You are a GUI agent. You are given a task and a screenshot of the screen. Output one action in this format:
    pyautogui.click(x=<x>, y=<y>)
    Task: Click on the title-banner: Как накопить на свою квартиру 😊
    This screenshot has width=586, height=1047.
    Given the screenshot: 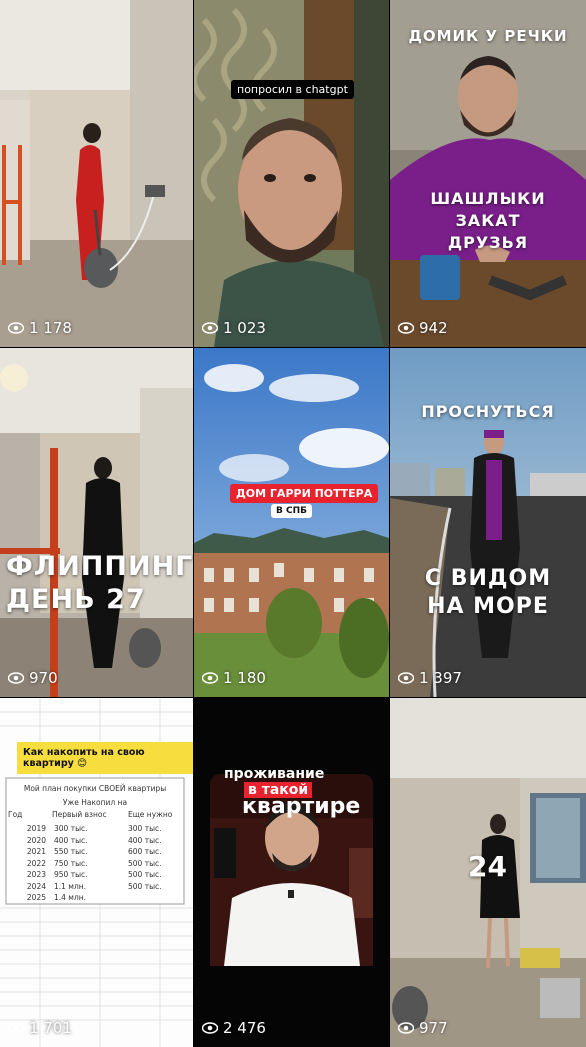 What is the action you would take?
    pyautogui.click(x=105, y=758)
    